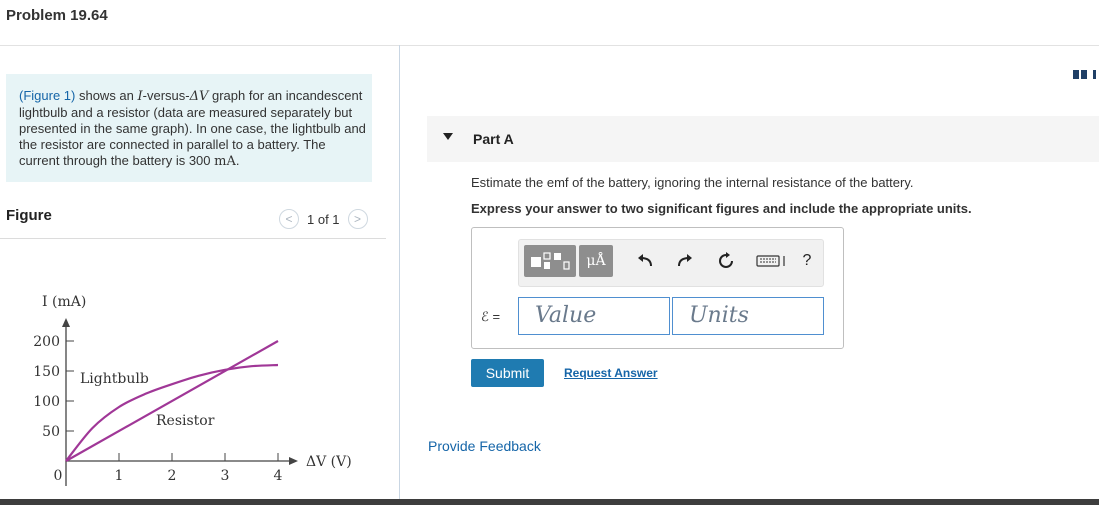 The height and width of the screenshot is (505, 1099). Describe the element at coordinates (507, 373) in the screenshot. I see `submit-button: Submit` at that location.